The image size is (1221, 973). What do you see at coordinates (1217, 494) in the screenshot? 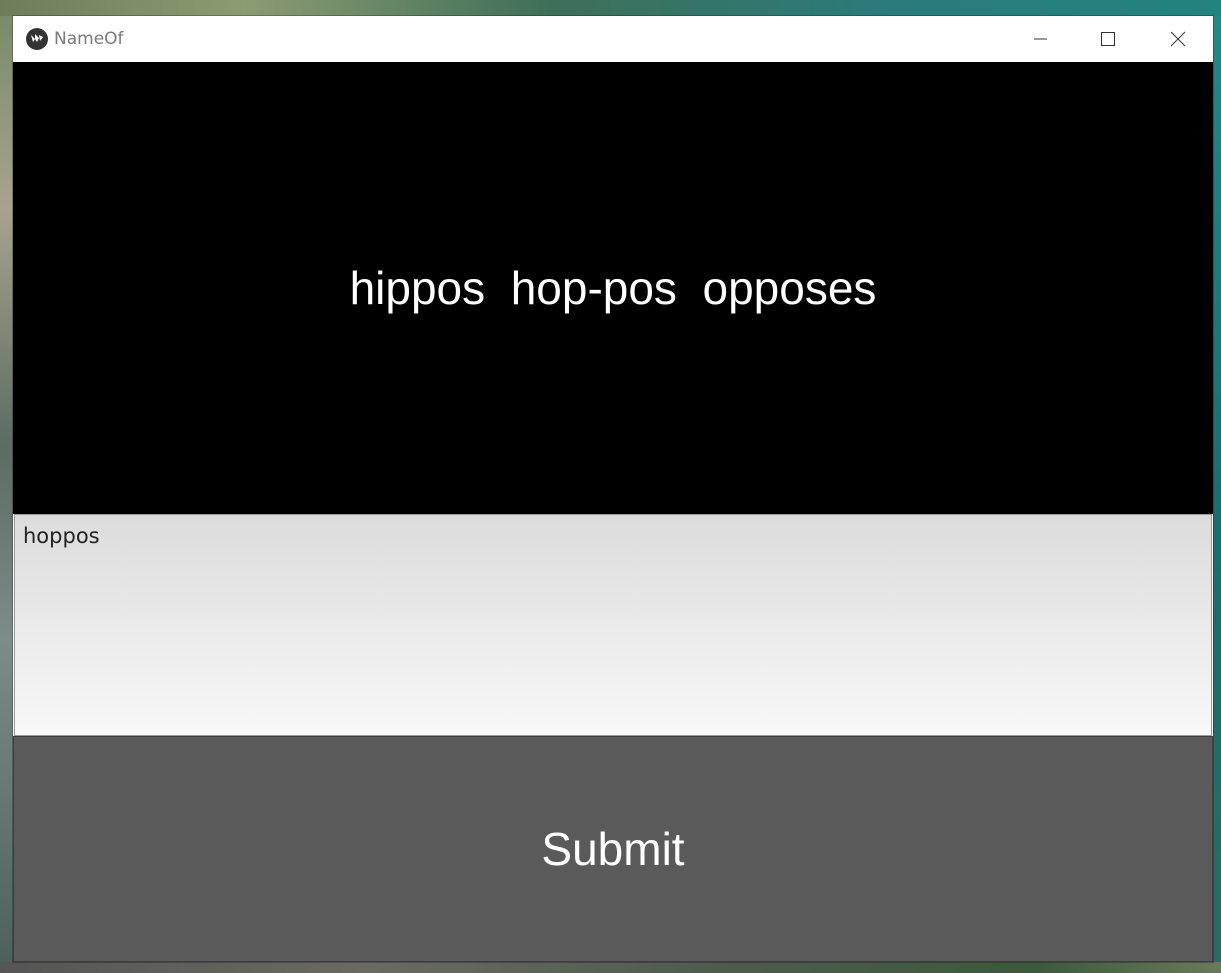
I see `desktop-wallpaper-right` at bounding box center [1217, 494].